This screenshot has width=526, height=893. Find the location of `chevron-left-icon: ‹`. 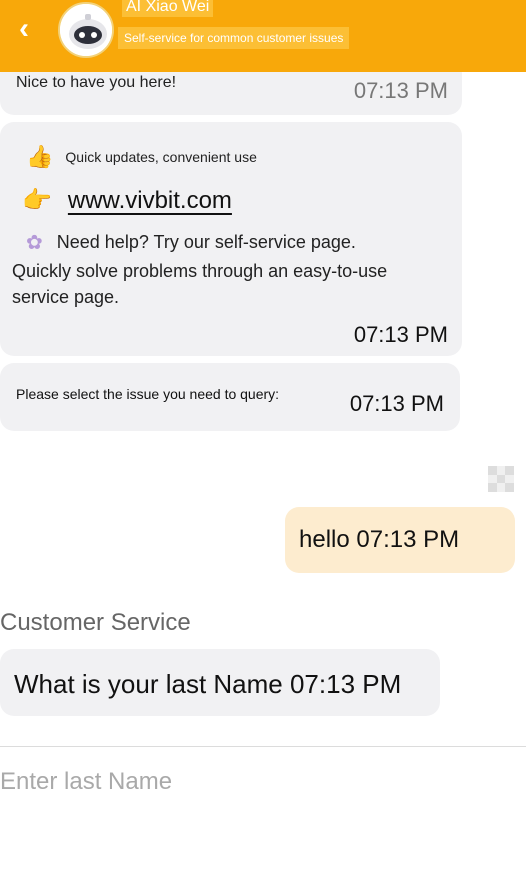

chevron-left-icon: ‹ is located at coordinates (24, 28).